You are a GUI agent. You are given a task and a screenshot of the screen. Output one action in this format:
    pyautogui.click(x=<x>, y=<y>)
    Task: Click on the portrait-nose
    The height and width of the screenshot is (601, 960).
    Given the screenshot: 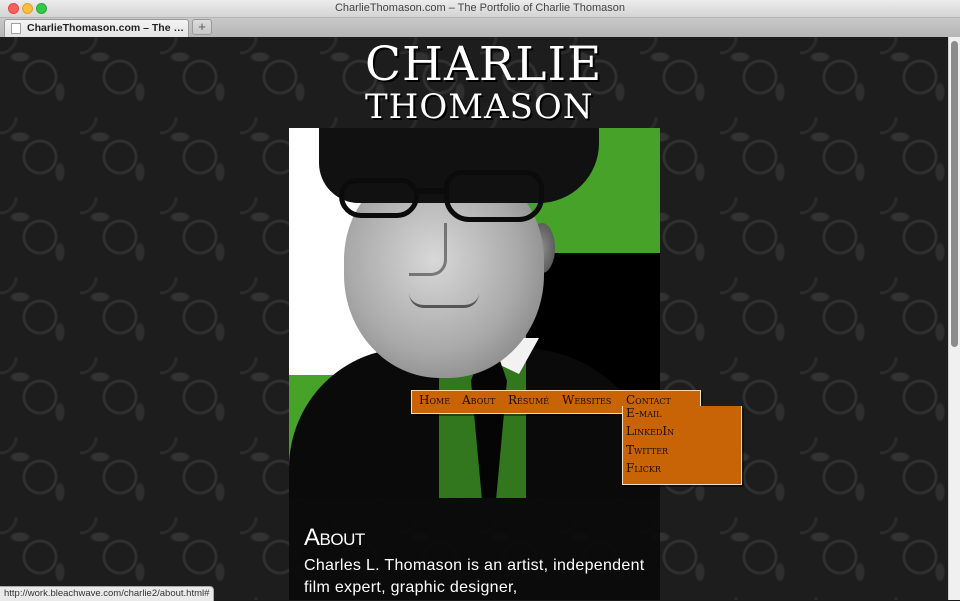 What is the action you would take?
    pyautogui.click(x=428, y=249)
    